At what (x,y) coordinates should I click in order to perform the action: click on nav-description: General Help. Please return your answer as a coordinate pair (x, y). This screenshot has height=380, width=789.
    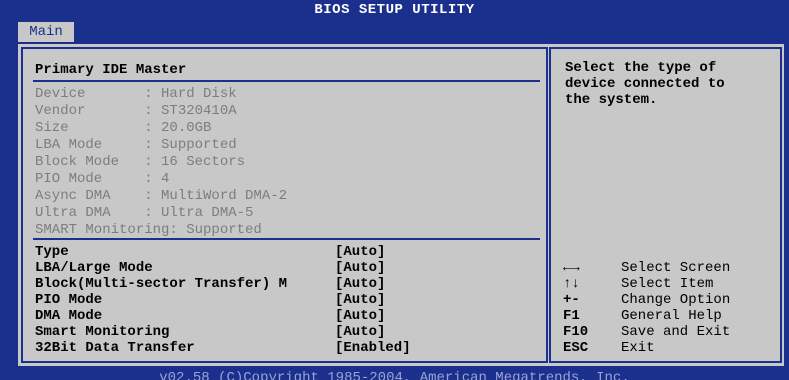
    Looking at the image, I should click on (671, 316).